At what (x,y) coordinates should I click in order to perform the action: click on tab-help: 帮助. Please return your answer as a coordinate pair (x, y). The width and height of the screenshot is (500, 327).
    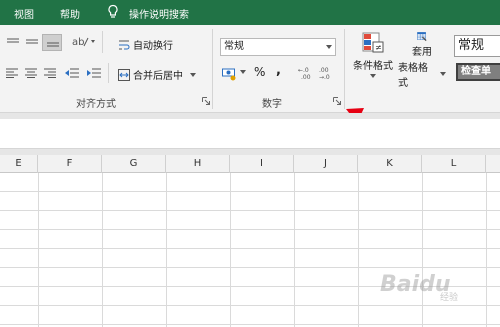
    Looking at the image, I should click on (70, 13).